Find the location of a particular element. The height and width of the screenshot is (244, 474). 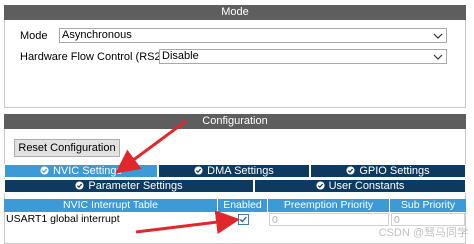

mode-label: Mode is located at coordinates (34, 36).